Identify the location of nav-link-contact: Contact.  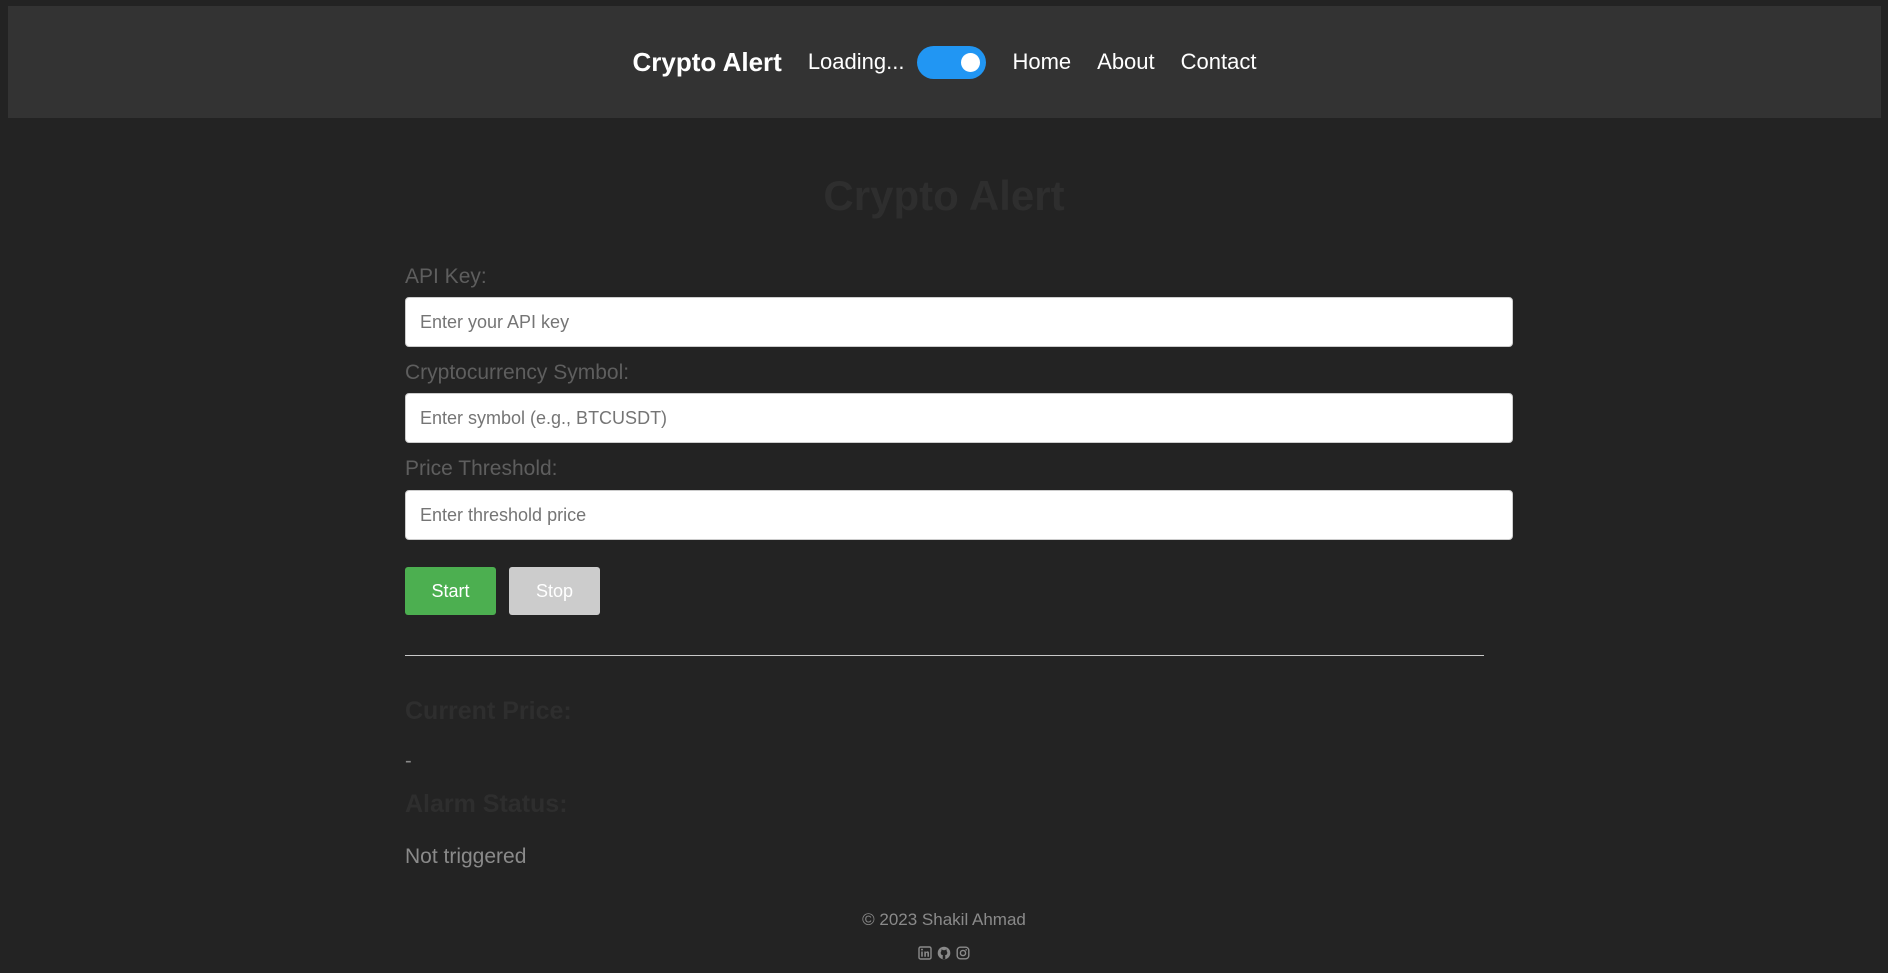
(1219, 62).